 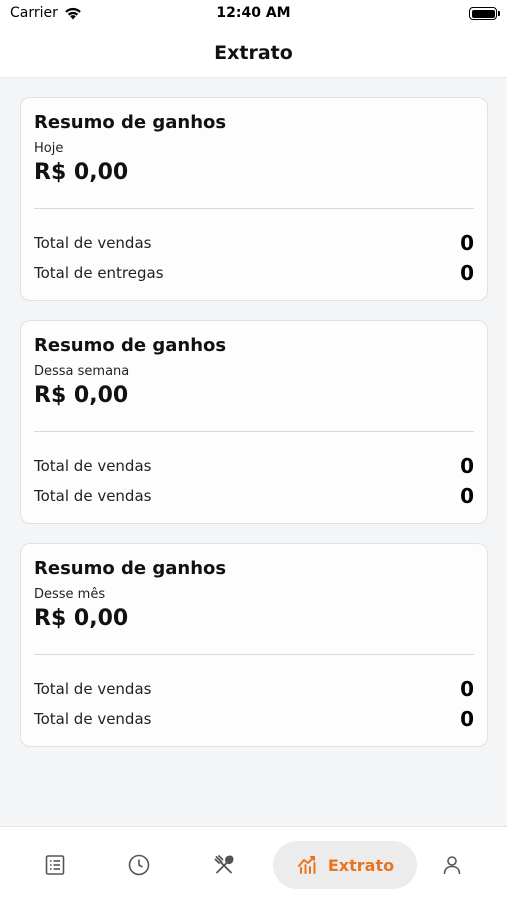 I want to click on clock-icon, so click(x=139, y=865).